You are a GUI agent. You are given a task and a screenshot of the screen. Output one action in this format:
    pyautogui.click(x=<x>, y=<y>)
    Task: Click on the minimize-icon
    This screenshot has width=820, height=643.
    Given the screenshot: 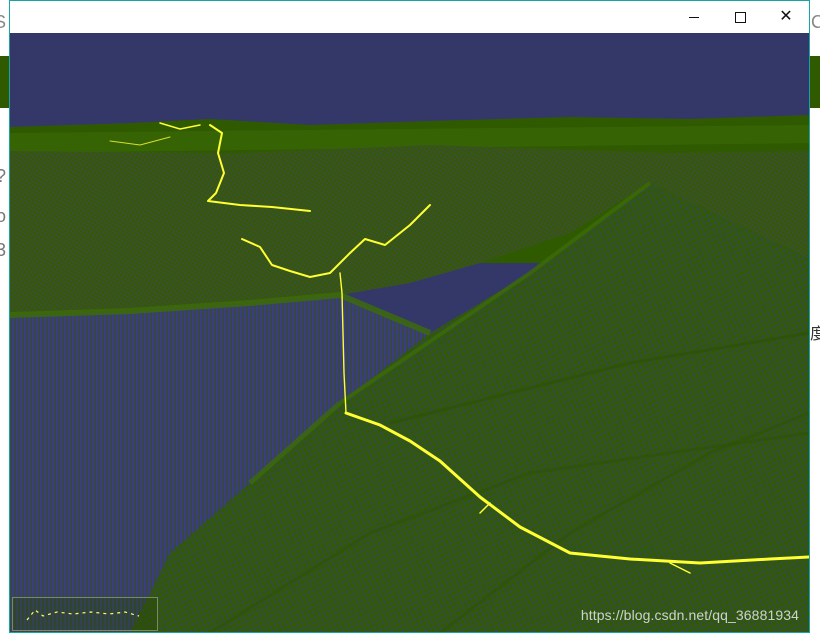 What is the action you would take?
    pyautogui.click(x=694, y=17)
    